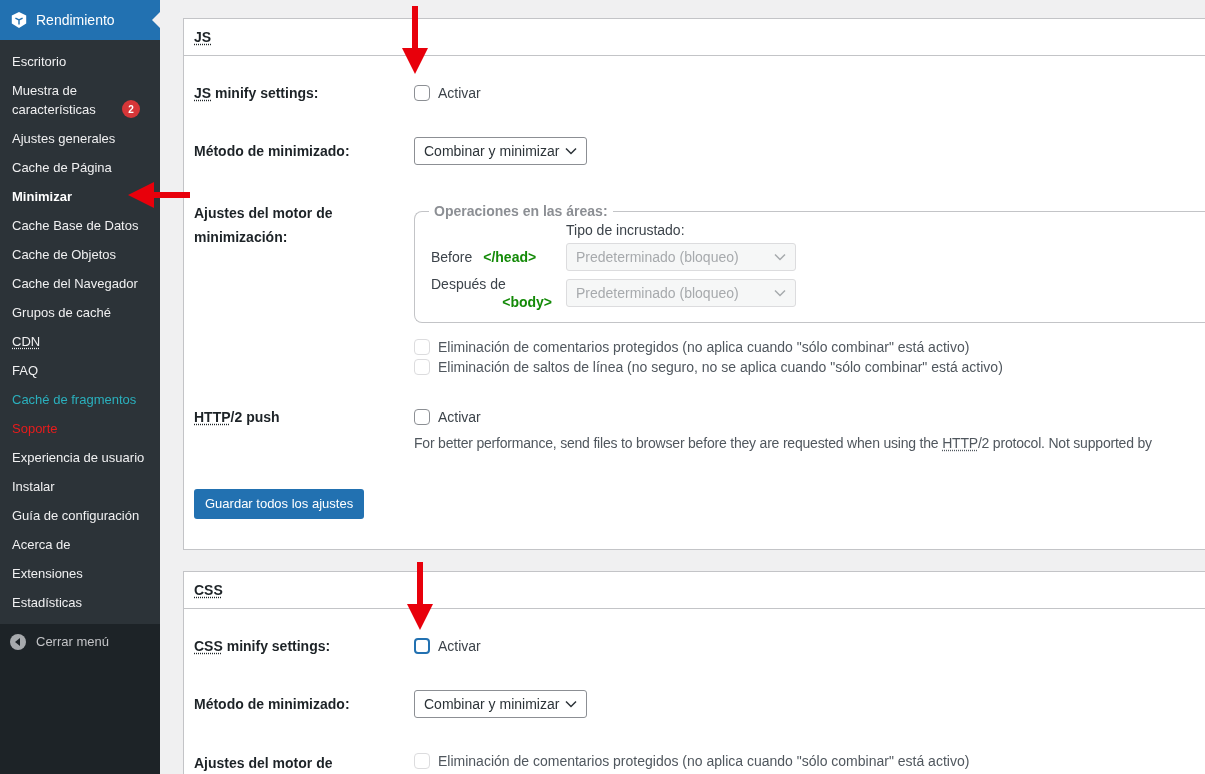 The width and height of the screenshot is (1205, 774). What do you see at coordinates (41, 544) in the screenshot?
I see `submenu-item: Acerca de` at bounding box center [41, 544].